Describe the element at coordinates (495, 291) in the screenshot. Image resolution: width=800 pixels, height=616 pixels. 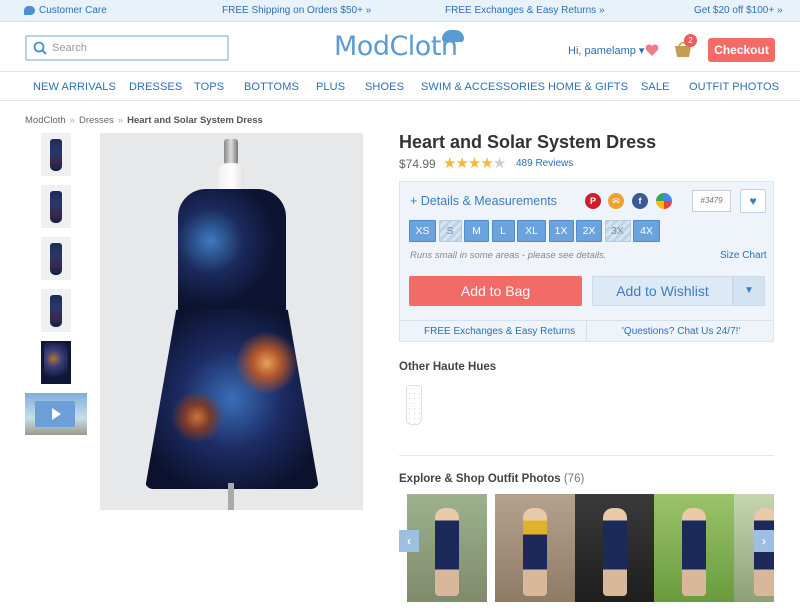
I see `add-to-bag-button: Add to Bag` at that location.